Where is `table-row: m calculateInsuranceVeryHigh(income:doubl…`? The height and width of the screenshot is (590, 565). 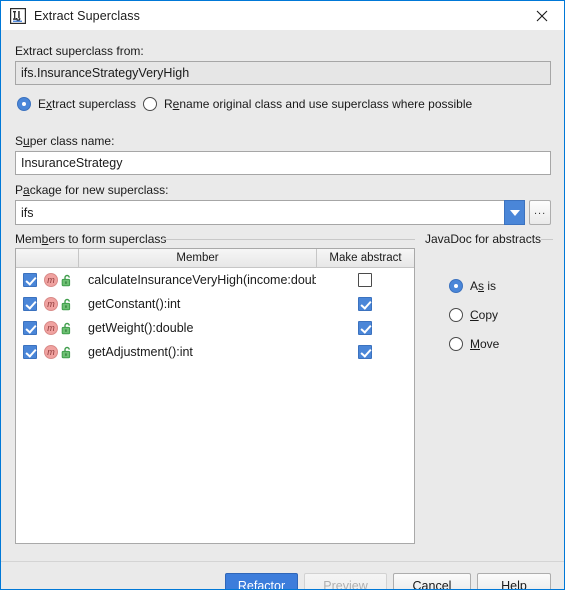
table-row: m calculateInsuranceVeryHigh(income:doubl… is located at coordinates (215, 280).